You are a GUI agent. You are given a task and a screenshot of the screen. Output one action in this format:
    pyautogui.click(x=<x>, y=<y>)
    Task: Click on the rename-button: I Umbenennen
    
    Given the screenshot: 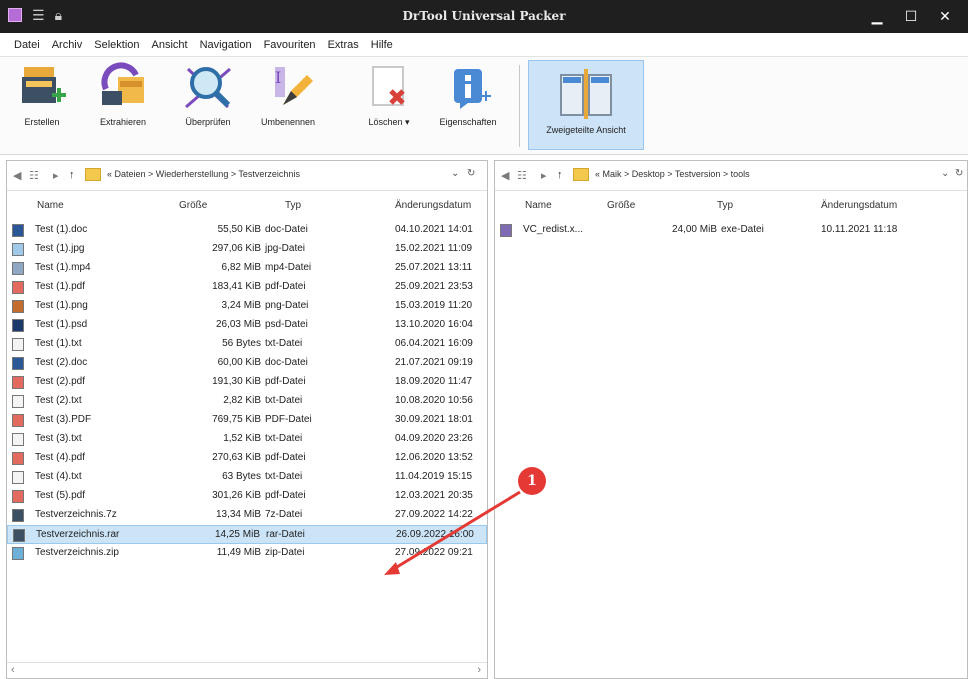 What is the action you would take?
    pyautogui.click(x=288, y=94)
    